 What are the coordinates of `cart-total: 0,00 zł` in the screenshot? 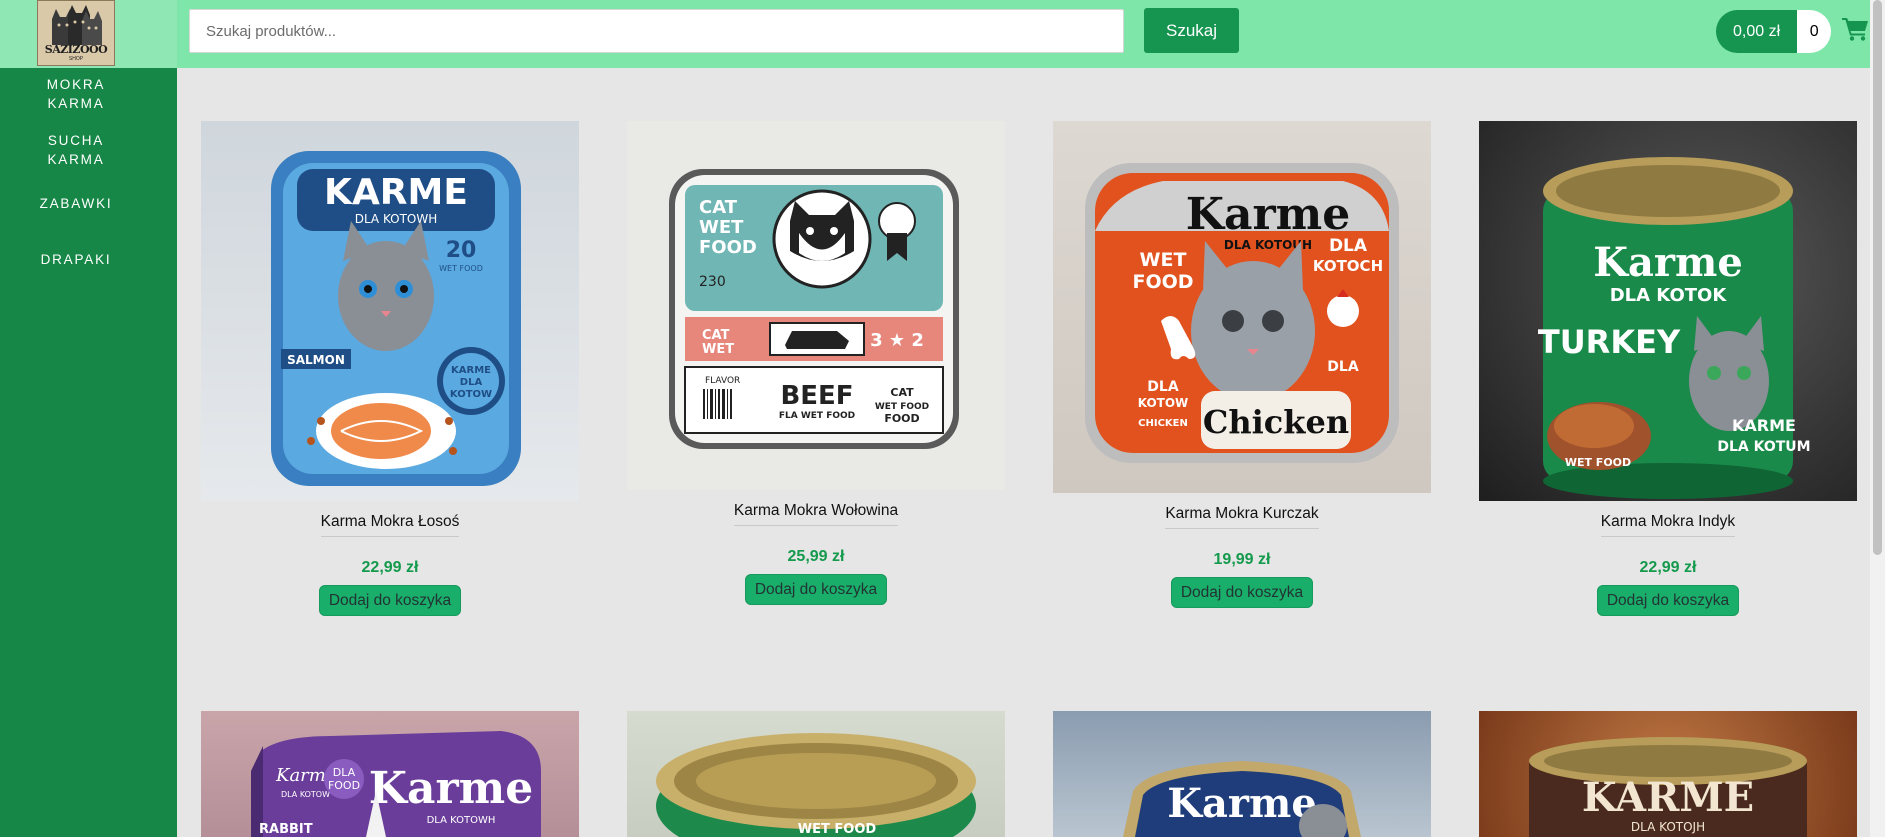 It's located at (1757, 31).